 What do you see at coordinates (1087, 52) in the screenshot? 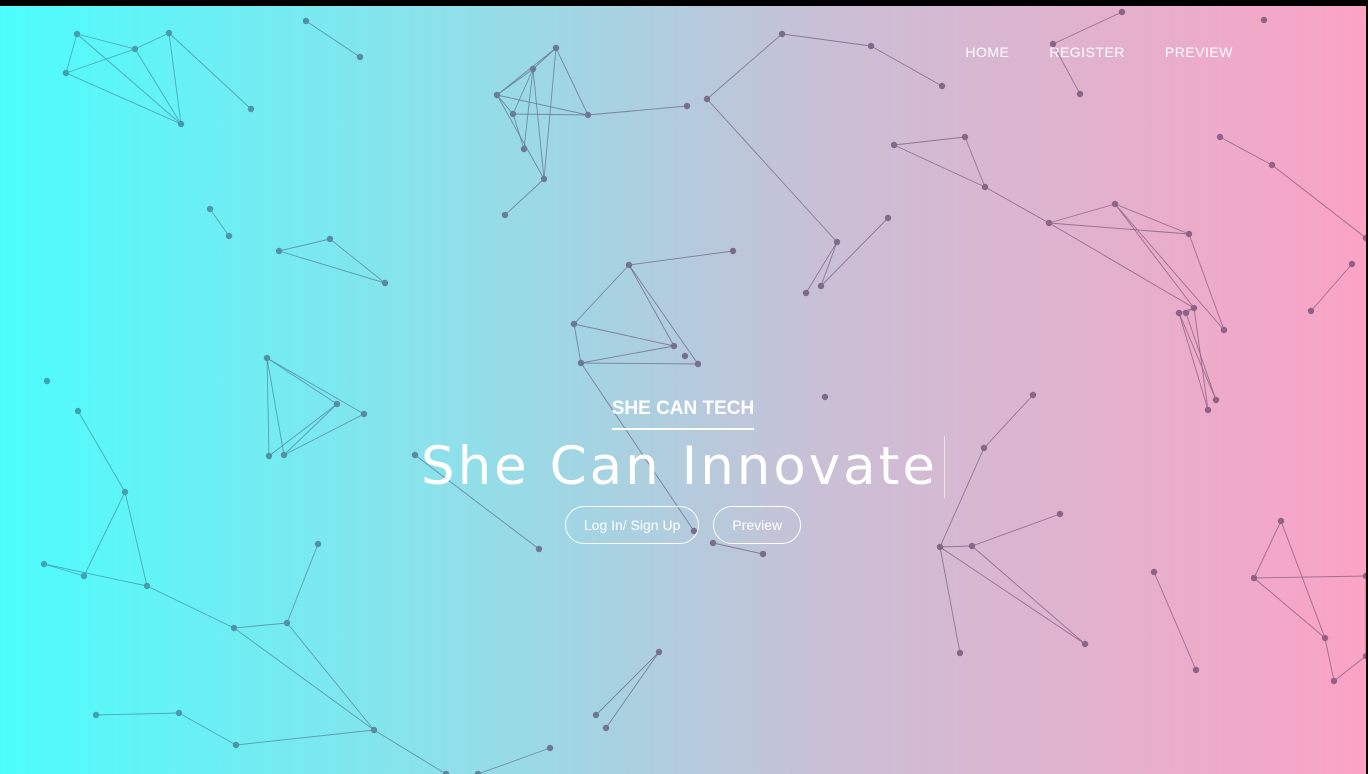
I see `nav-register-link: REGISTER` at bounding box center [1087, 52].